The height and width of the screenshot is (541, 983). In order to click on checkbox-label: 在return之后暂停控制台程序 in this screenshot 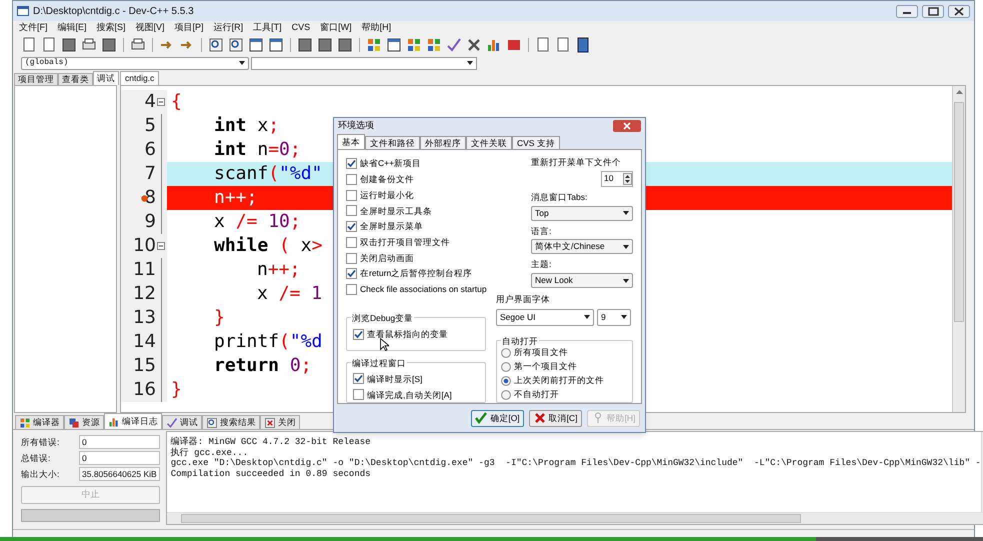, I will do `click(416, 273)`.